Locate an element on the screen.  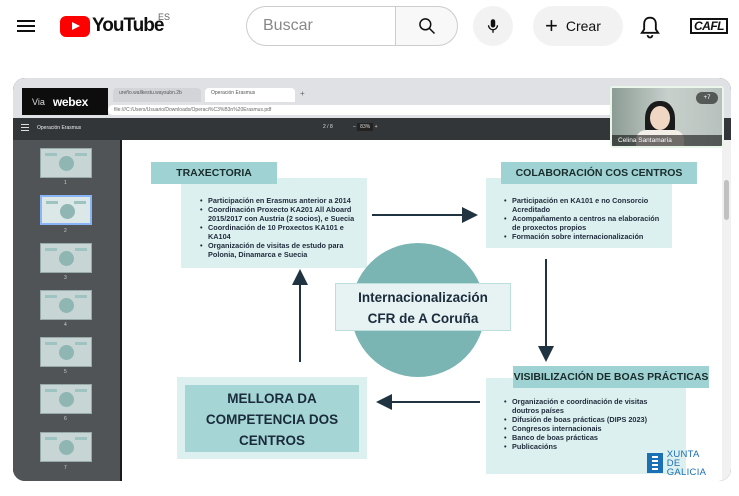
create-button: + Crear is located at coordinates (578, 26).